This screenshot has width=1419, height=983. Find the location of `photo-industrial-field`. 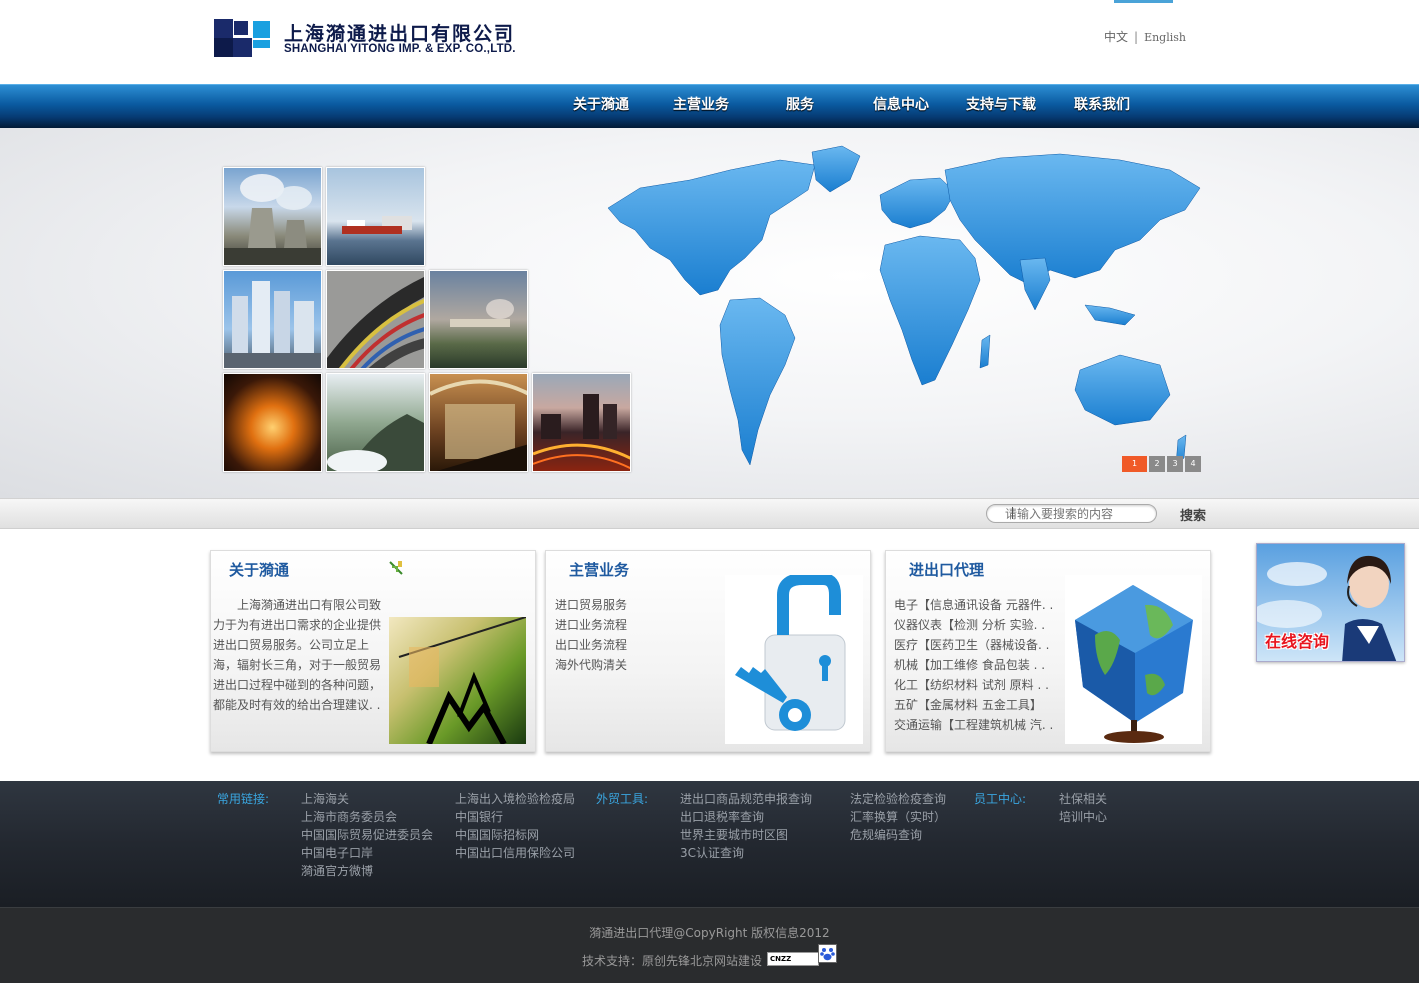

photo-industrial-field is located at coordinates (478, 319).